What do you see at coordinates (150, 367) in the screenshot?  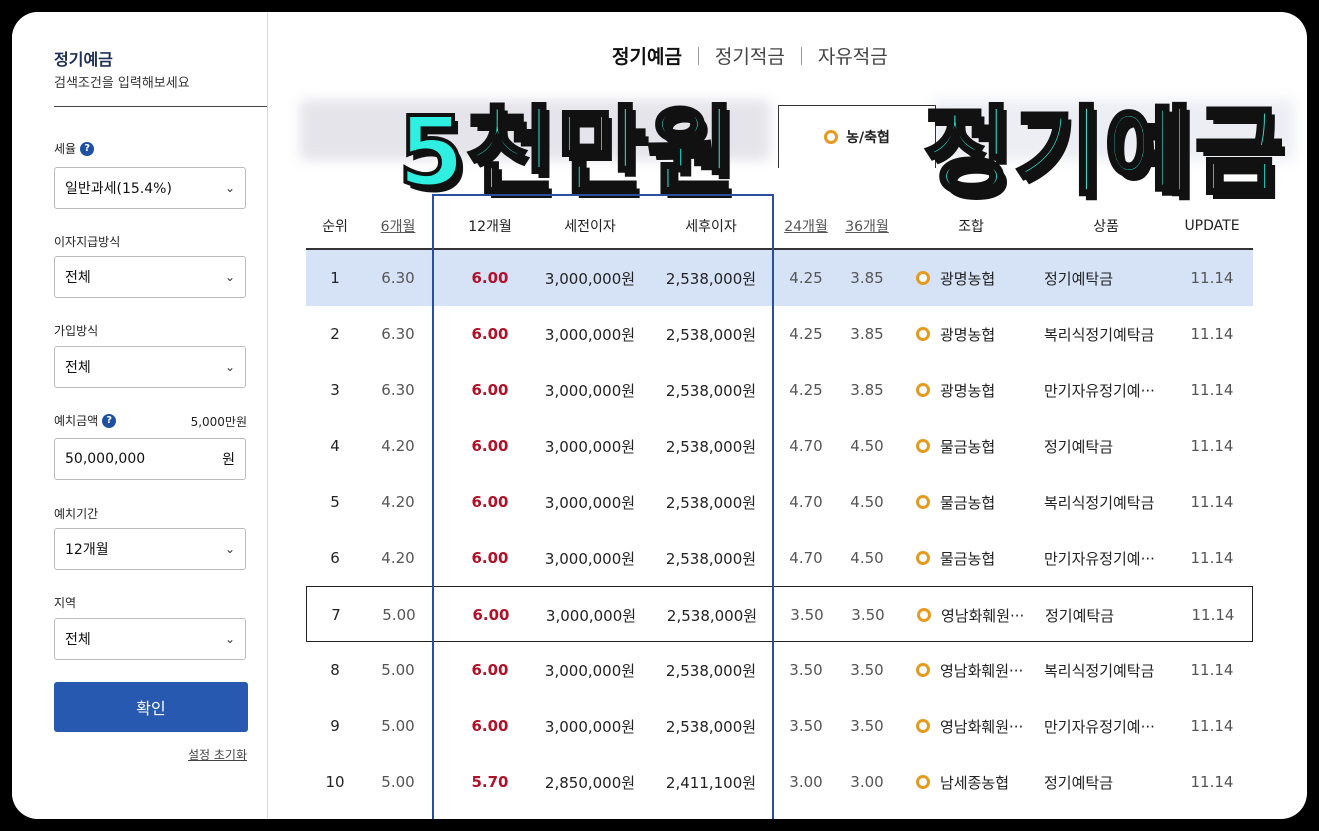 I see `join-select: 전체 ⌄` at bounding box center [150, 367].